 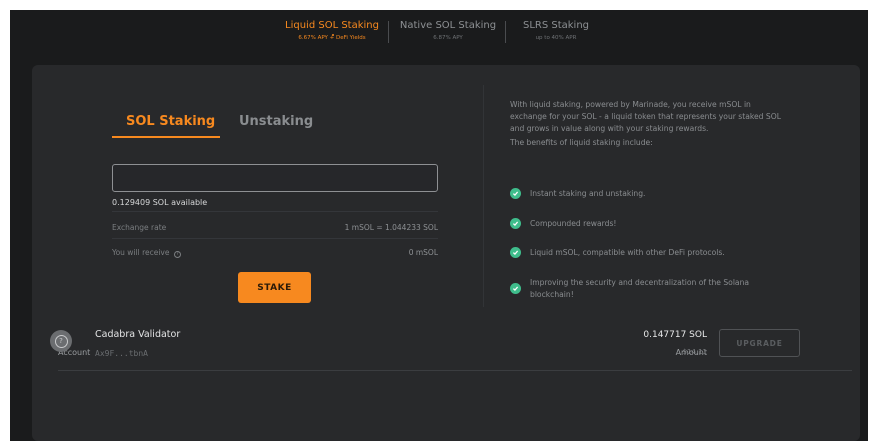 What do you see at coordinates (332, 25) in the screenshot?
I see `tab-title: Liquid SOL Staking` at bounding box center [332, 25].